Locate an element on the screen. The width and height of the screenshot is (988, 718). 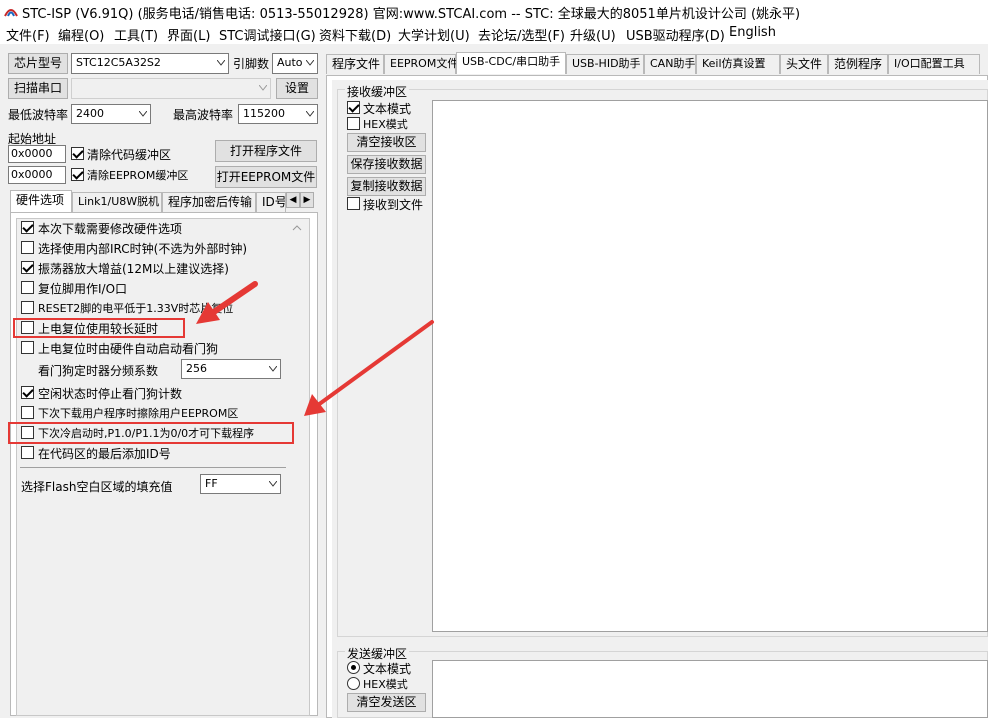
chip-model-value: STC12C5A32S2 is located at coordinates (118, 62).